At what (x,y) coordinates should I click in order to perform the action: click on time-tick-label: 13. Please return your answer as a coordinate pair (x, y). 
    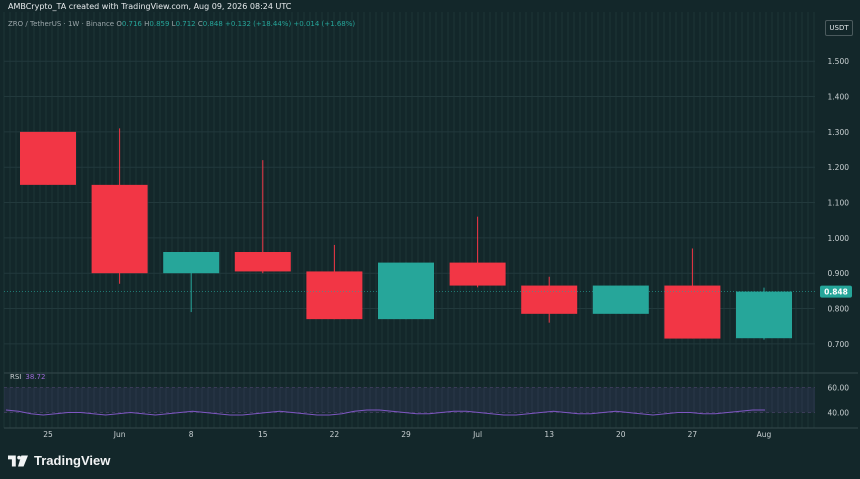
    Looking at the image, I should click on (549, 434).